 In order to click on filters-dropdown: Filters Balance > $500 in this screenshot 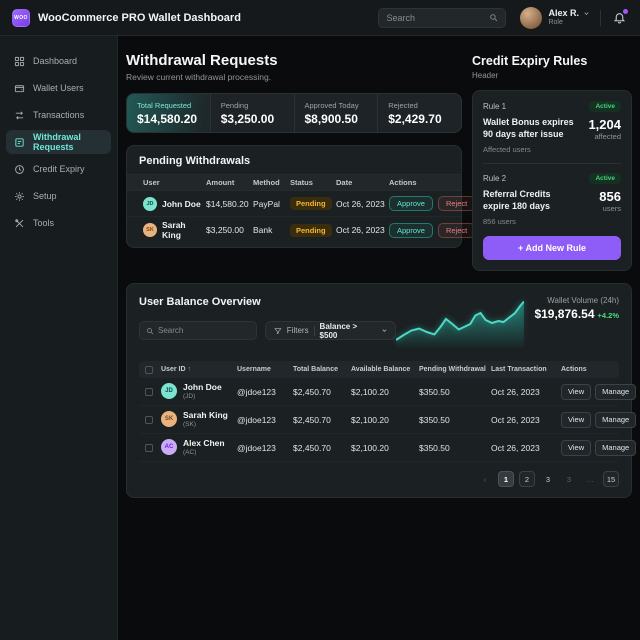, I will do `click(331, 330)`.